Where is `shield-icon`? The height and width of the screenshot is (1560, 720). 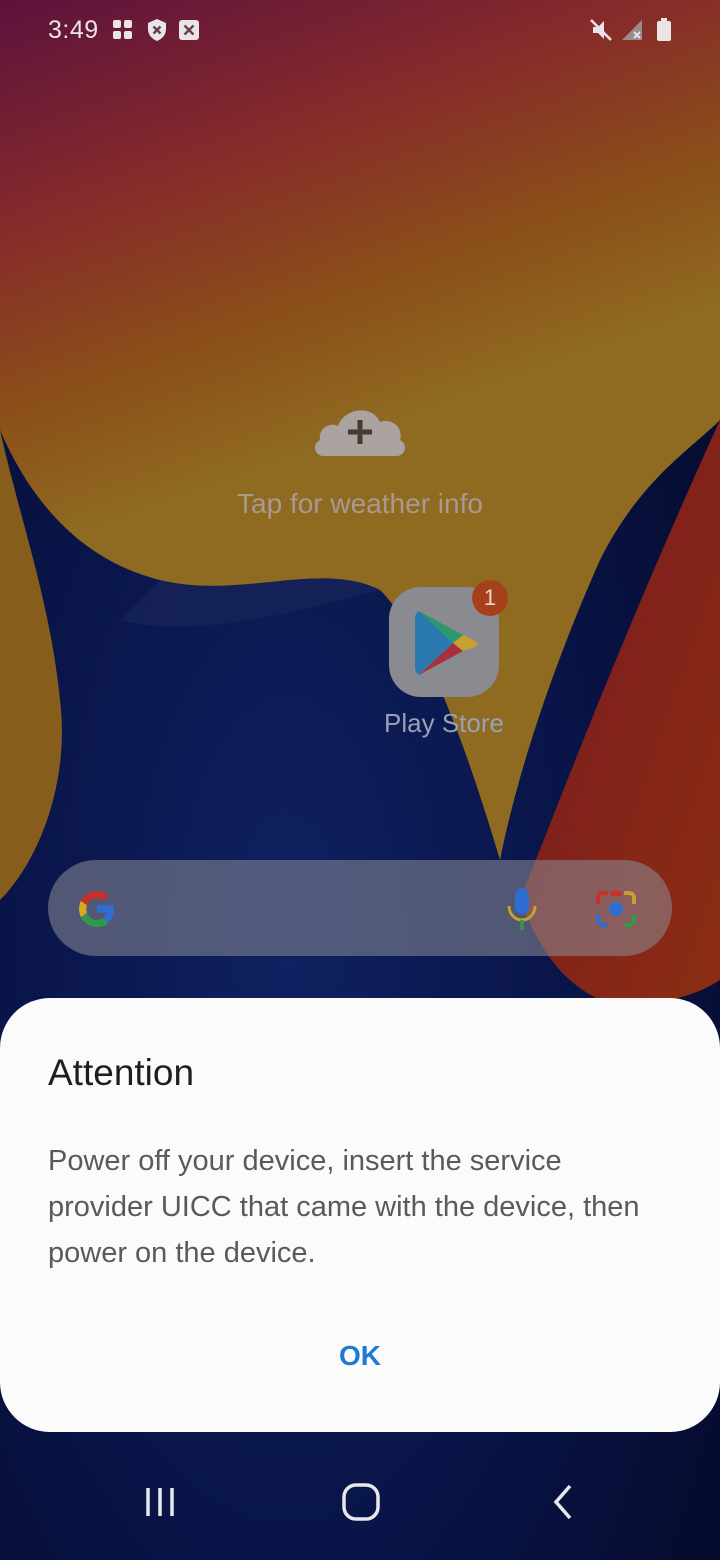 shield-icon is located at coordinates (157, 30).